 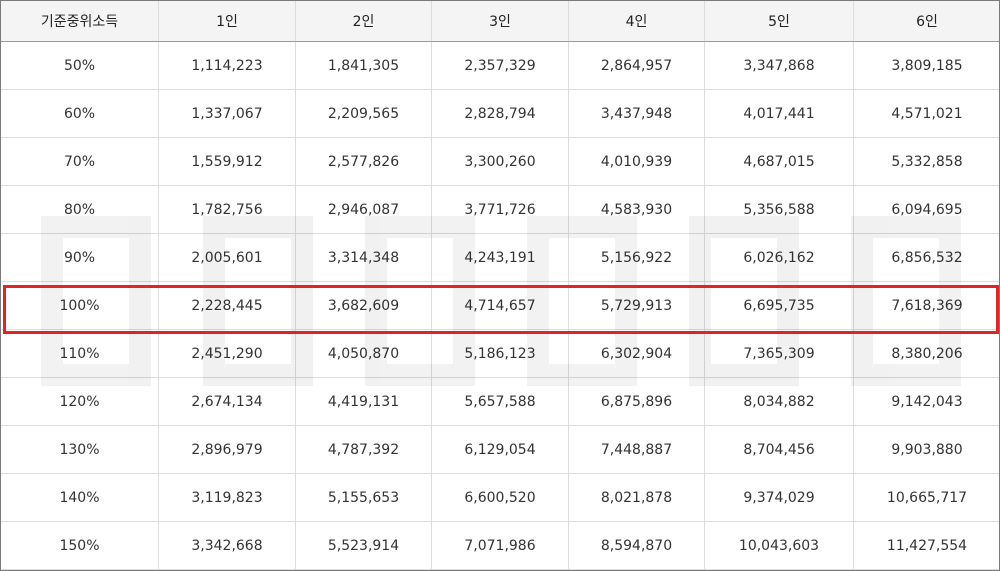 What do you see at coordinates (363, 161) in the screenshot?
I see `amount-cell: 2,577,826` at bounding box center [363, 161].